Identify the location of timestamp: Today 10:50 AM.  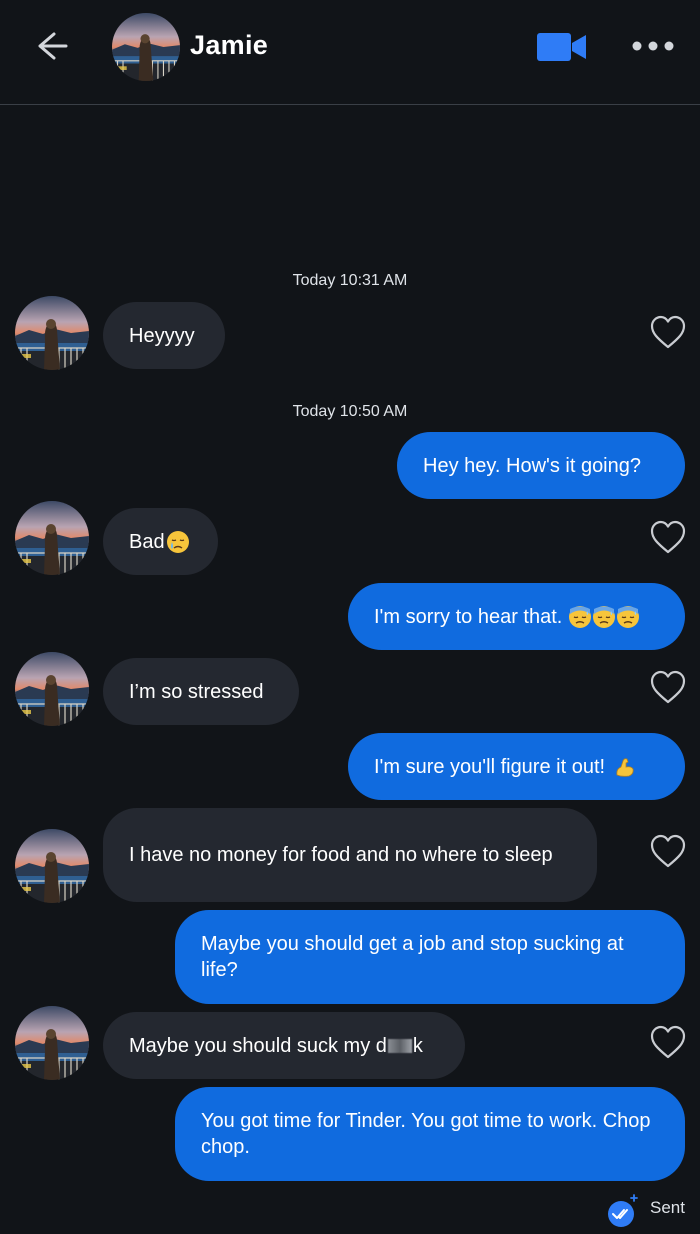
(350, 411).